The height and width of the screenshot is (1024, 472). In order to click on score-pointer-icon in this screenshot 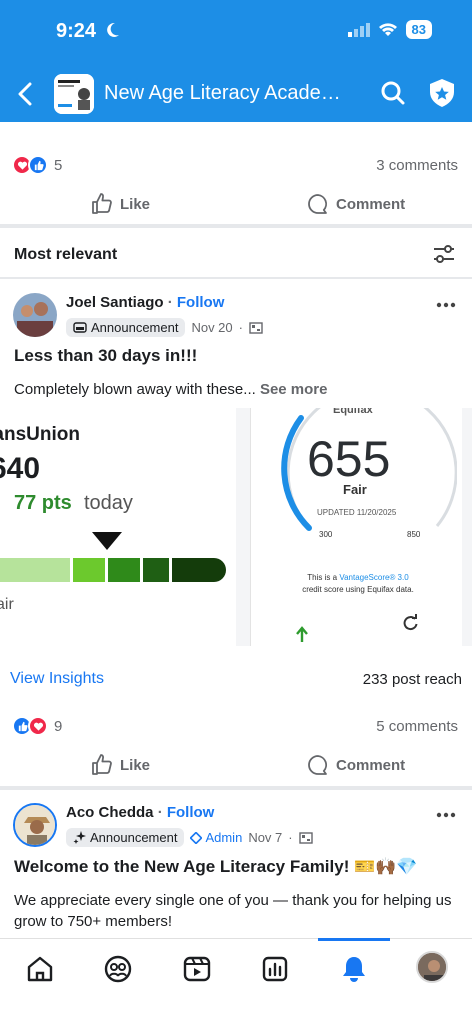, I will do `click(107, 541)`.